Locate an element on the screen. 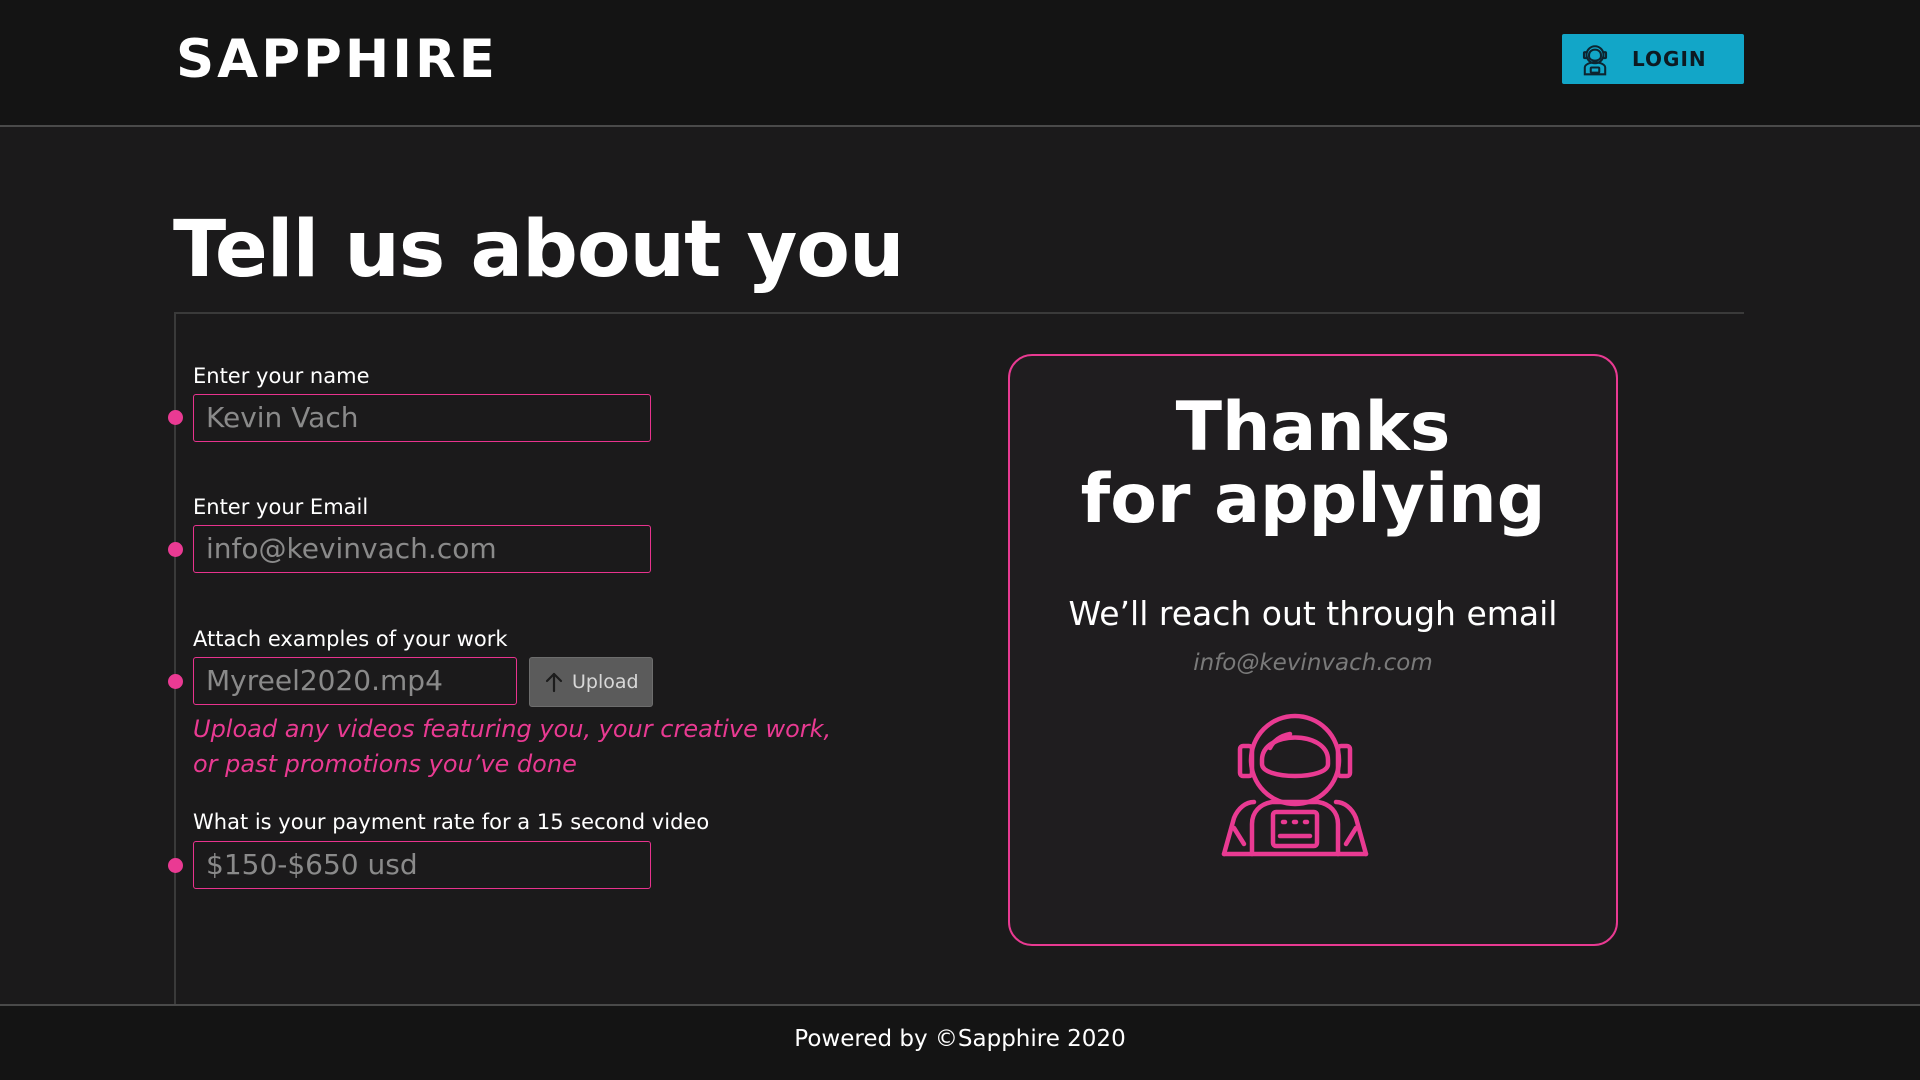  upload-hint-line2: or past promotions you’ve done is located at coordinates (385, 764).